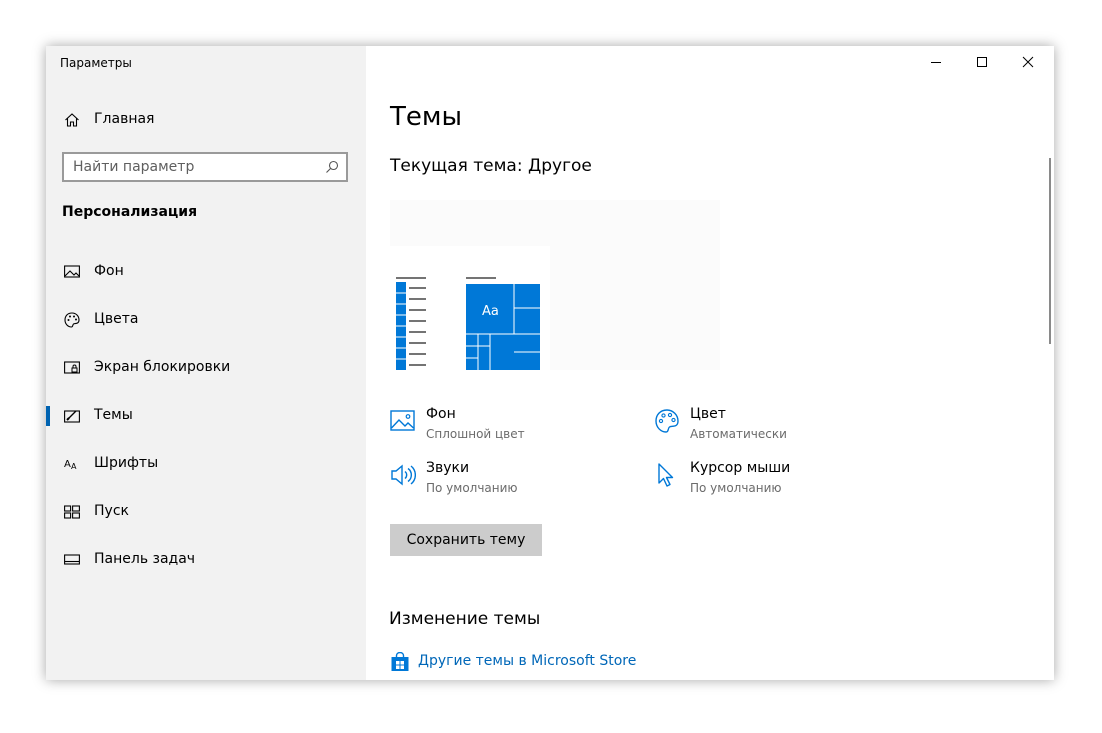 The width and height of the screenshot is (1102, 733). Describe the element at coordinates (206, 560) in the screenshot. I see `sidebar-item-taskbar: Панель задач` at that location.